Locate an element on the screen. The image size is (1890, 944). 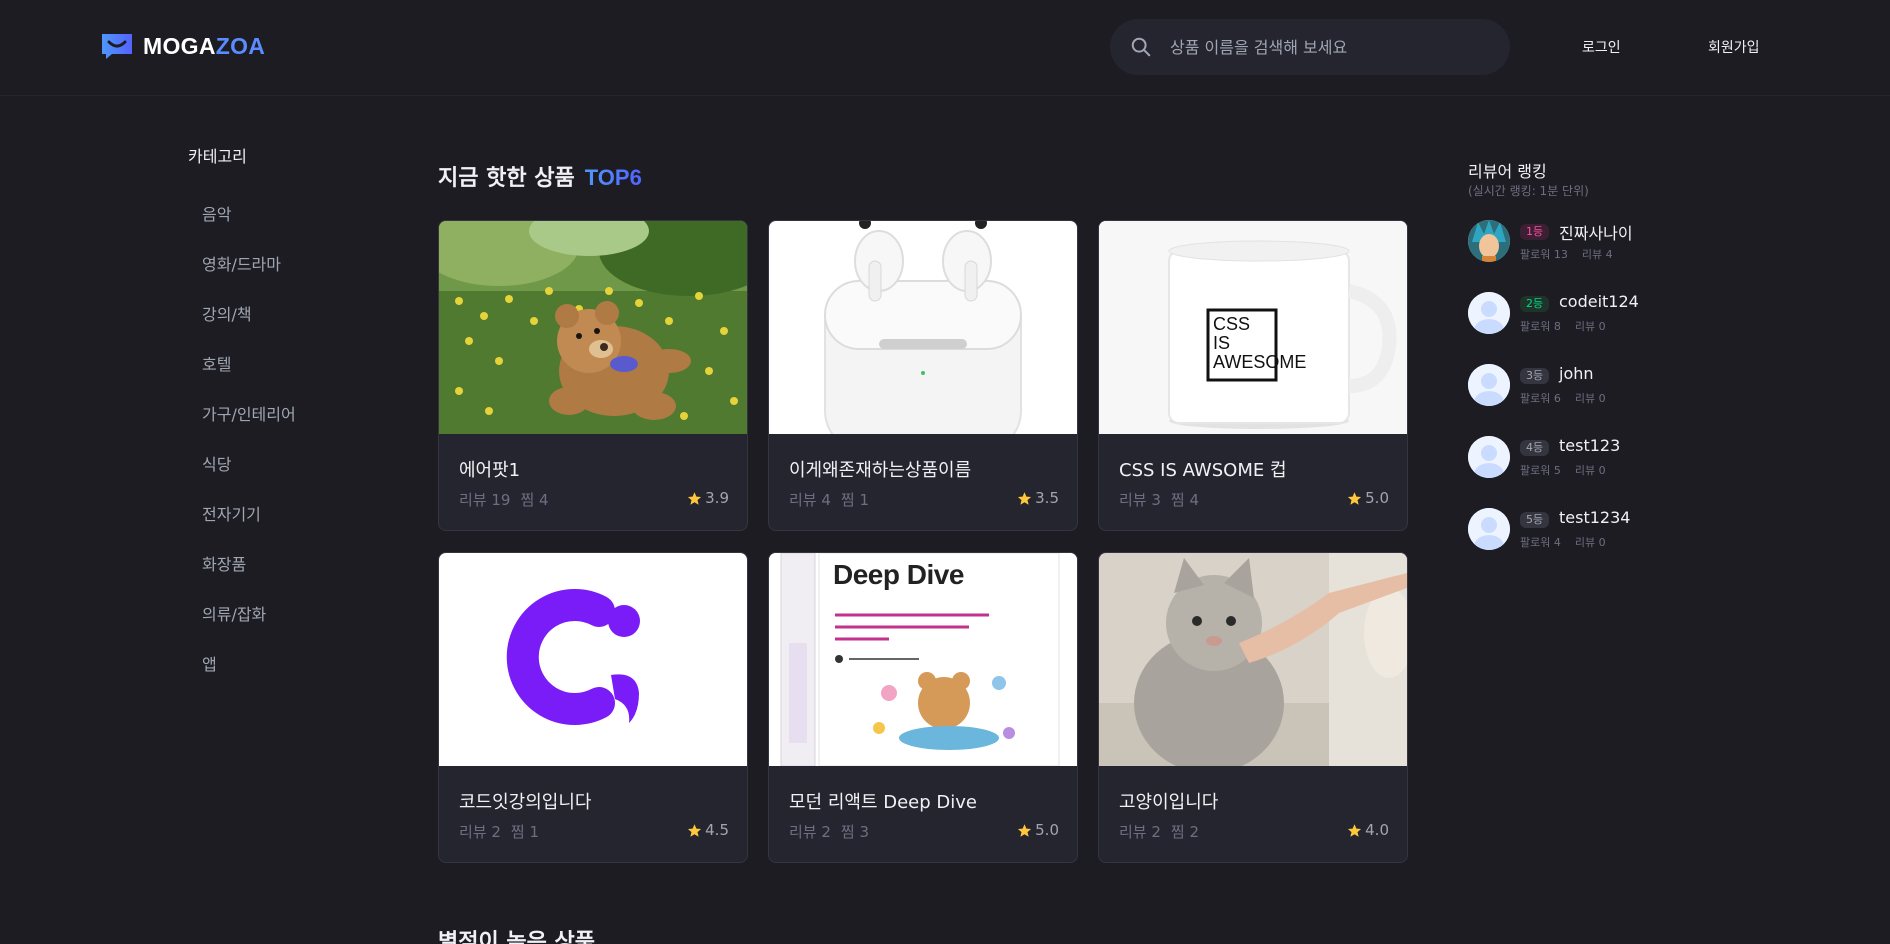
codeit-logo-image is located at coordinates (593, 659).